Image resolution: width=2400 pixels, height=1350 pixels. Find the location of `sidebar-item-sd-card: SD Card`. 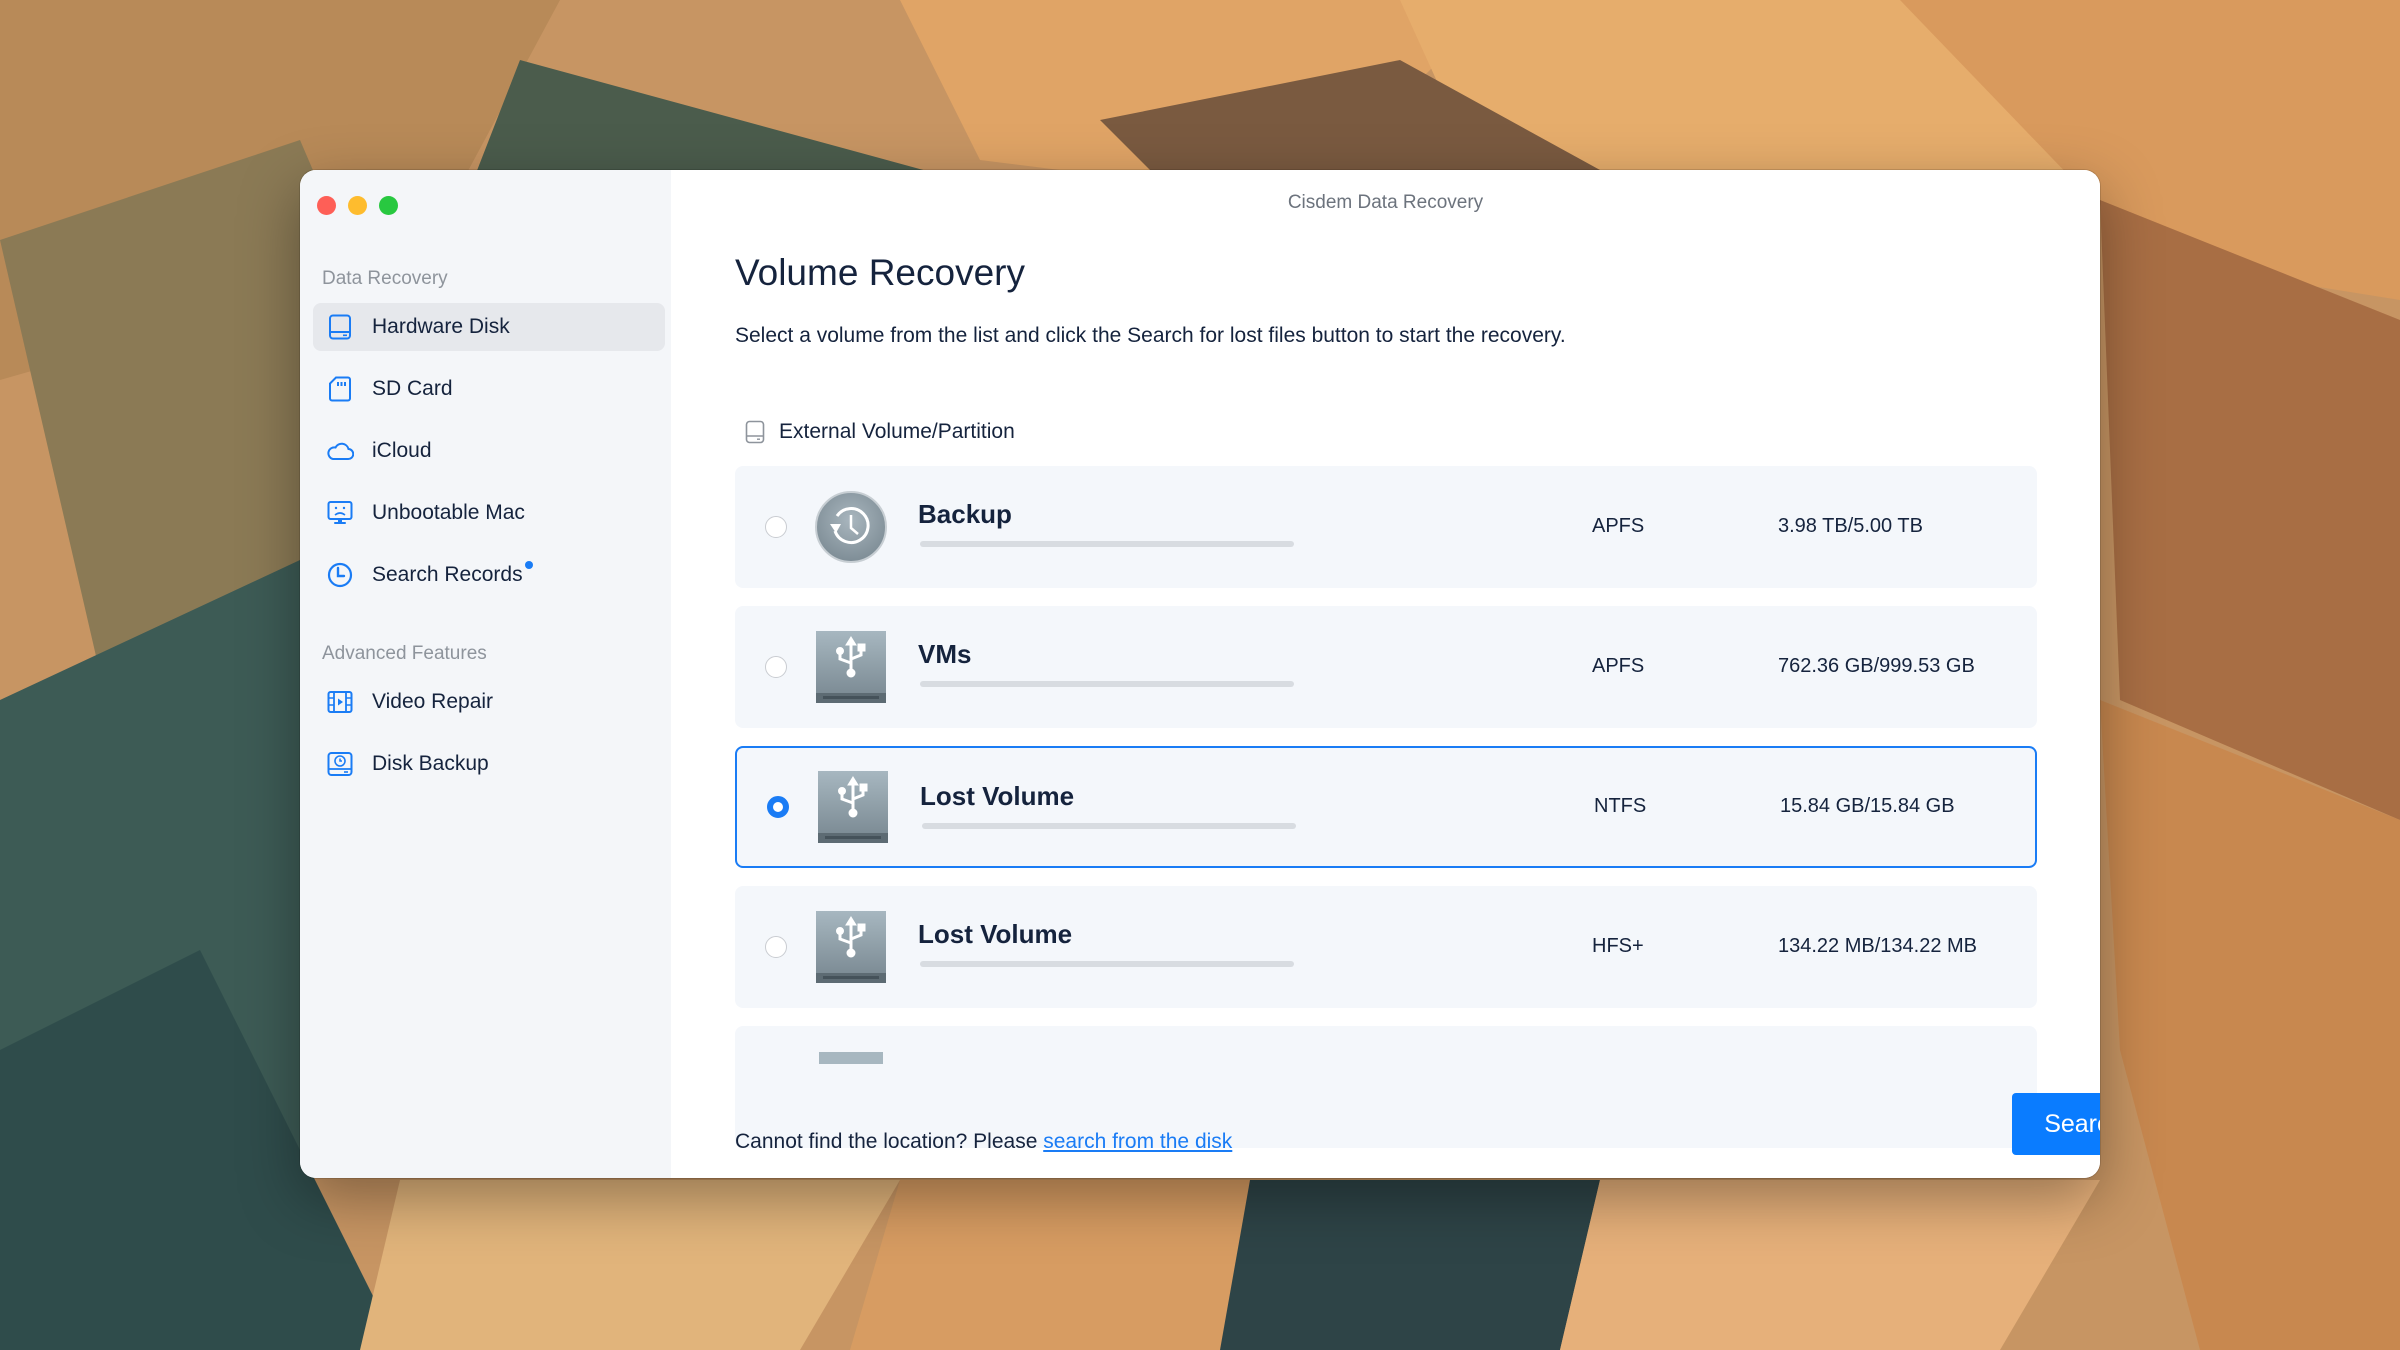

sidebar-item-sd-card: SD Card is located at coordinates (489, 389).